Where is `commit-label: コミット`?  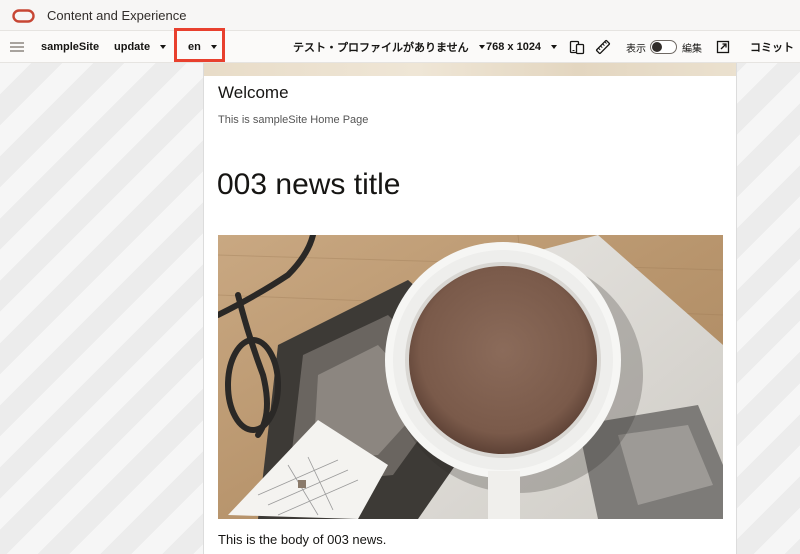 commit-label: コミット is located at coordinates (772, 48).